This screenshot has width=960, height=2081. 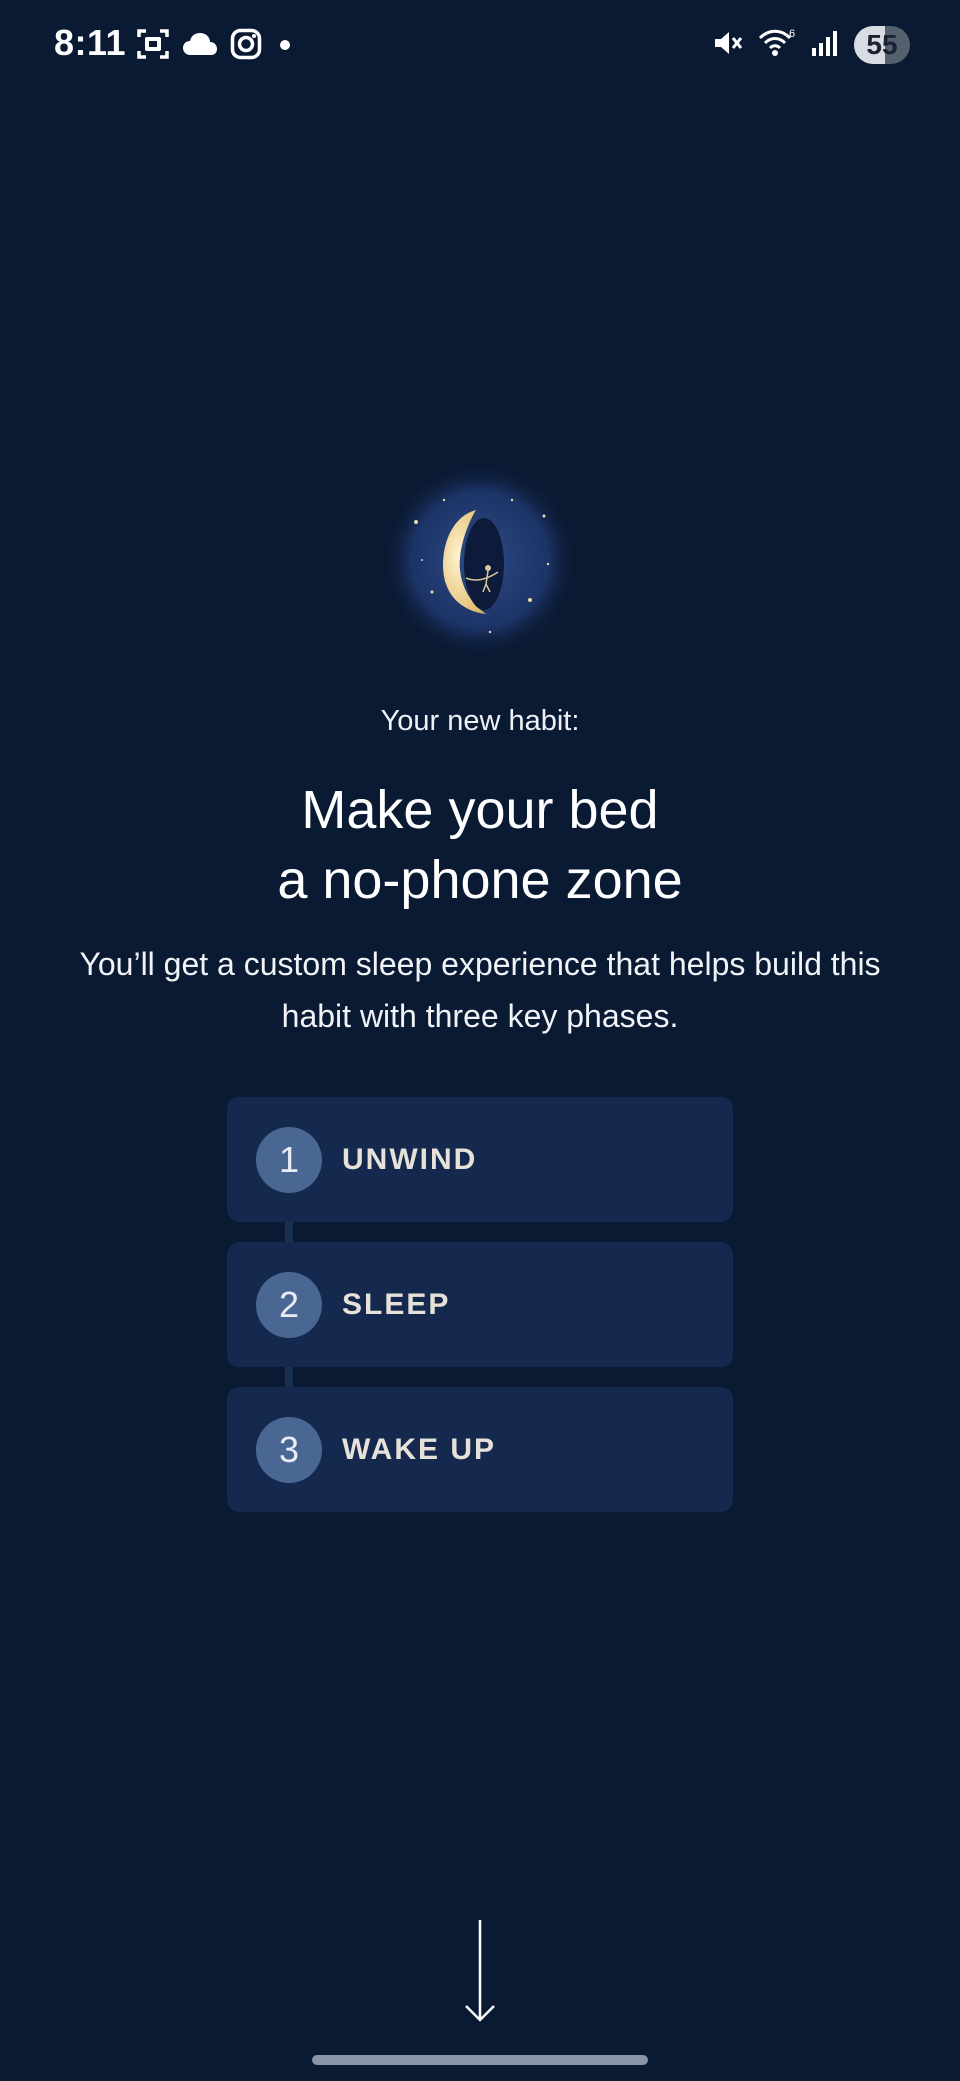 I want to click on page-title: Make your bed a no-phone zone, so click(x=480, y=845).